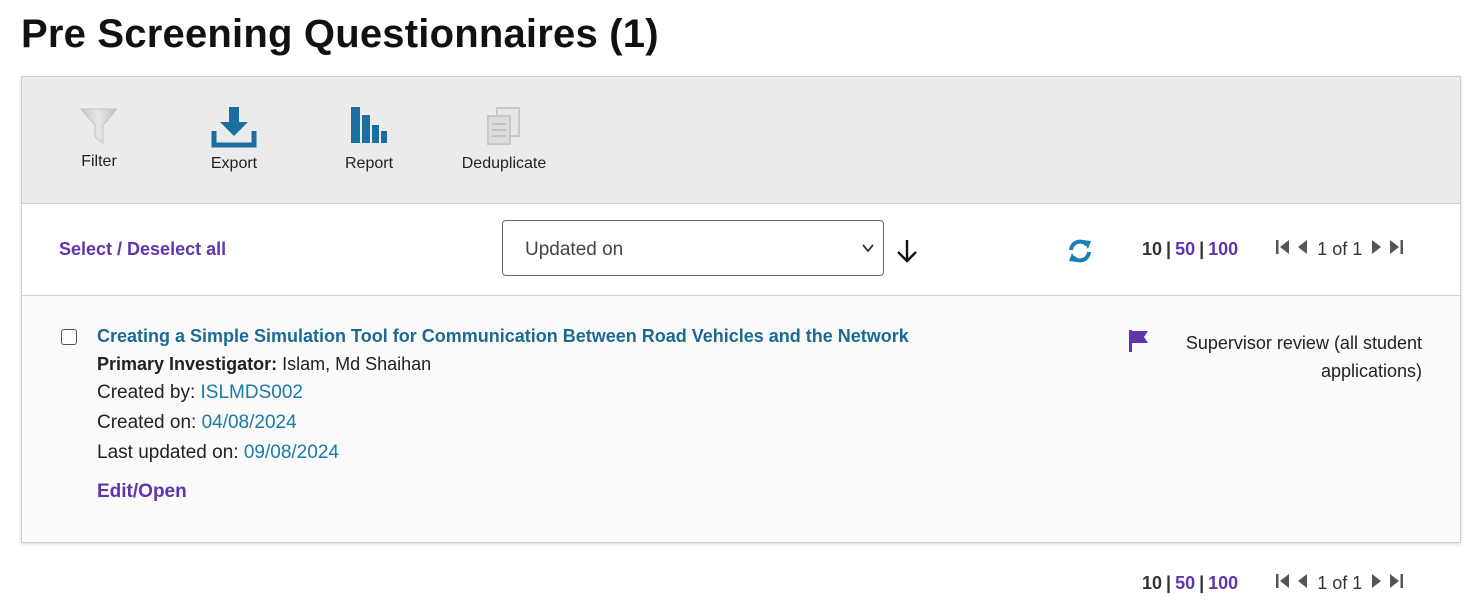 This screenshot has height=616, width=1482. Describe the element at coordinates (200, 393) in the screenshot. I see `created-by-line: Created by: ISLMDS002` at that location.